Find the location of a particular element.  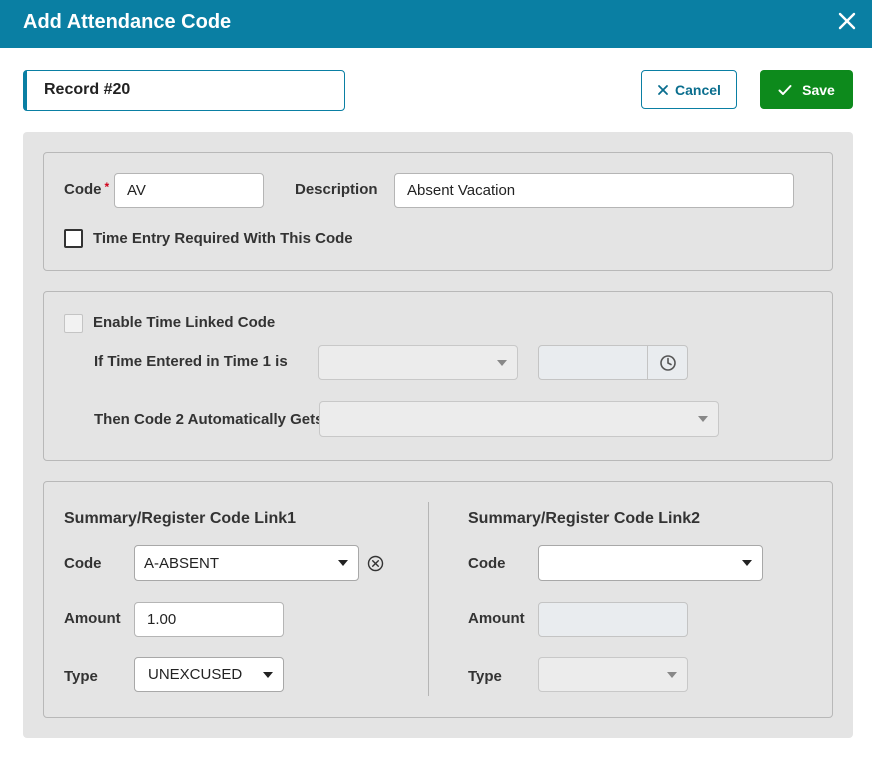

link2-type-select is located at coordinates (613, 674).